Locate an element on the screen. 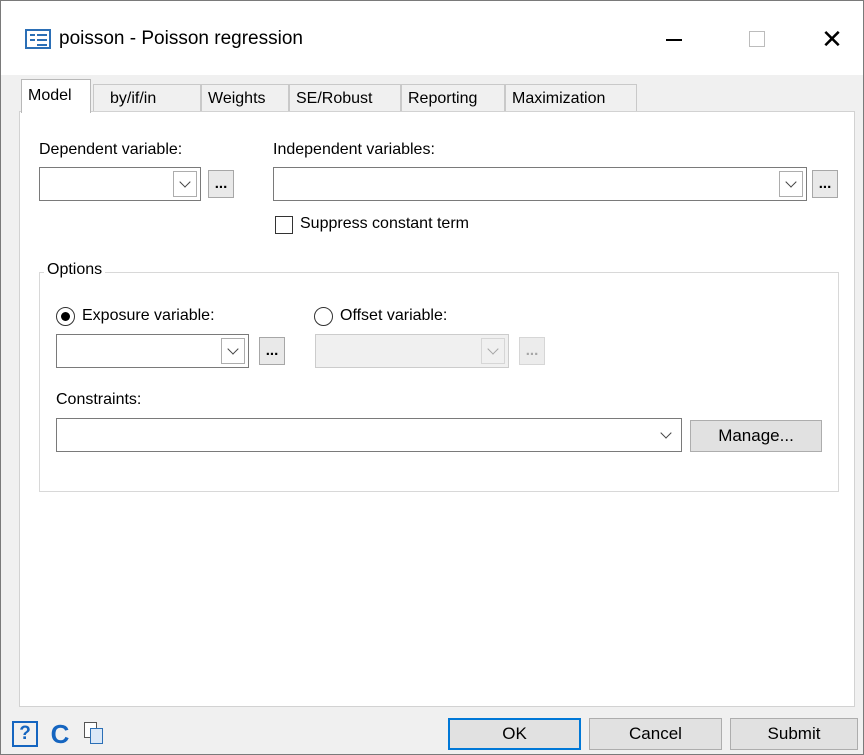  offset-variable-dropdown is located at coordinates (493, 351).